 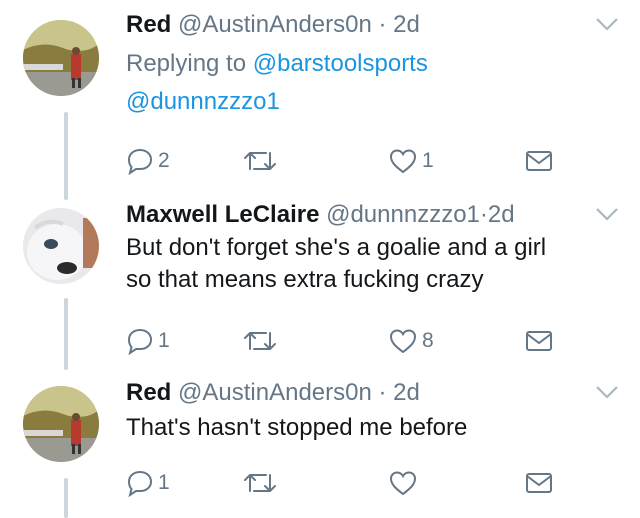 I want to click on replying-label: Replying to, so click(x=186, y=63).